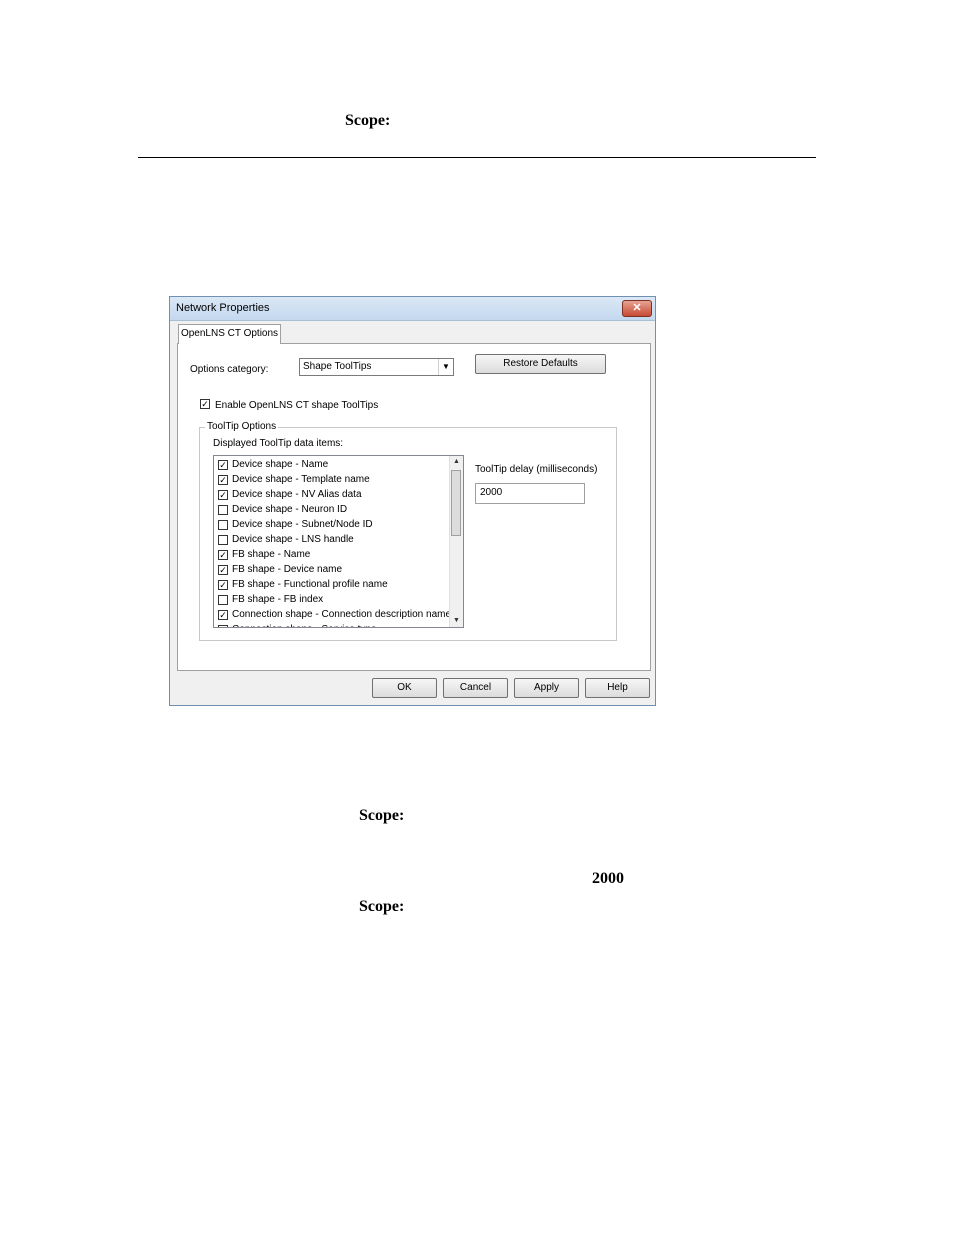  I want to click on scroll-up-icon: ▲, so click(456, 462).